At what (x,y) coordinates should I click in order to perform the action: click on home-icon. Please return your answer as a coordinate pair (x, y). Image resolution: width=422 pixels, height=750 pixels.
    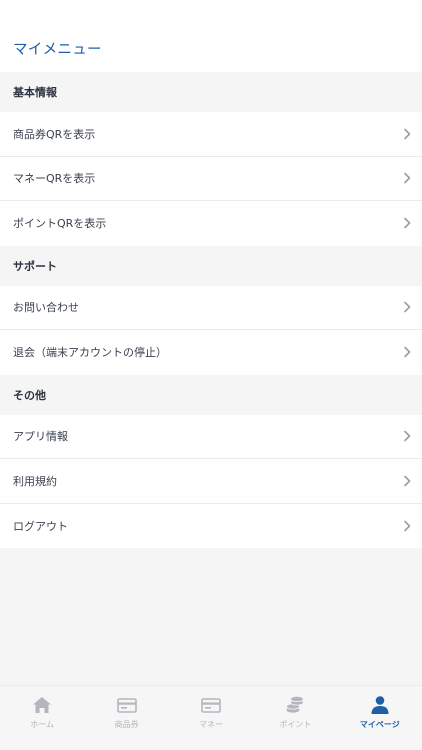
    Looking at the image, I should click on (42, 705).